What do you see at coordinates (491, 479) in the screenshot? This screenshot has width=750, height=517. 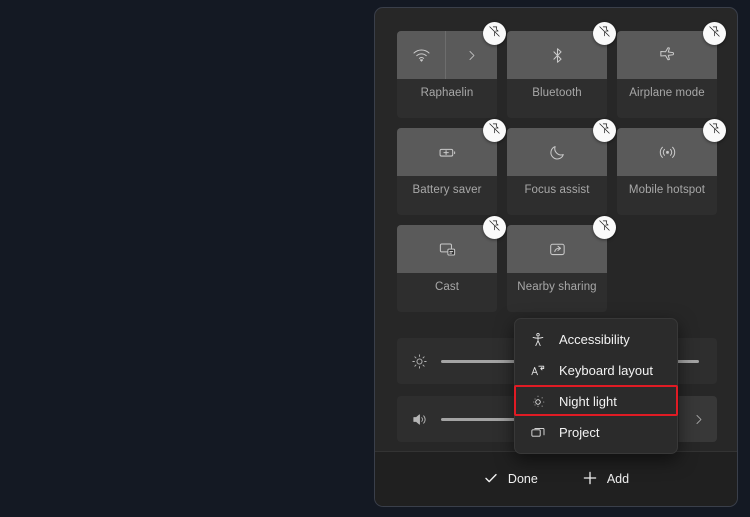 I see `check-icon` at bounding box center [491, 479].